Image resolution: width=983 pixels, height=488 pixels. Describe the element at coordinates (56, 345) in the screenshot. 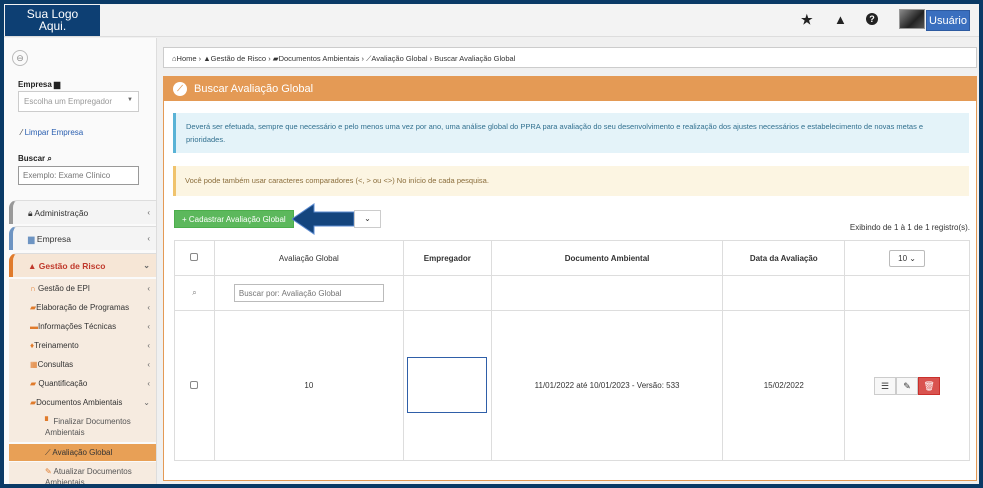

I see `submenu-label: Treinamento` at that location.